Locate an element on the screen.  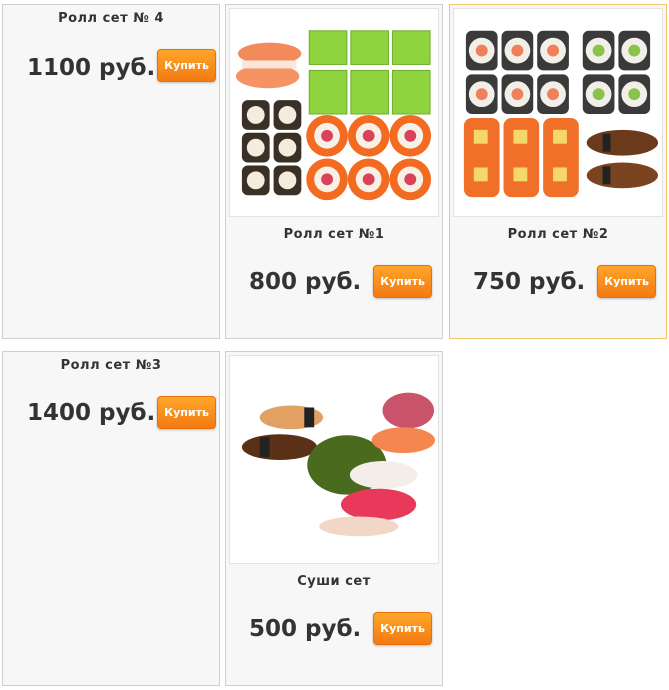
product-title: Суши сет is located at coordinates (334, 581).